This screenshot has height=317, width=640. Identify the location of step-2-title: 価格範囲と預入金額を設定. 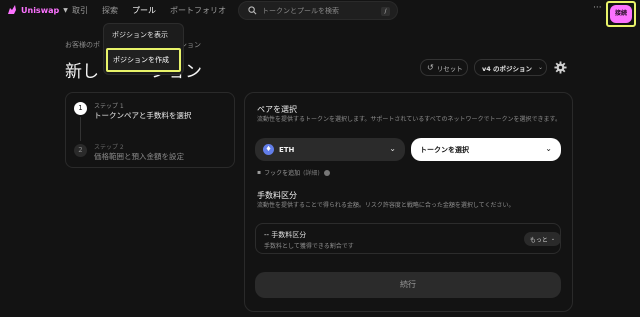
(139, 156).